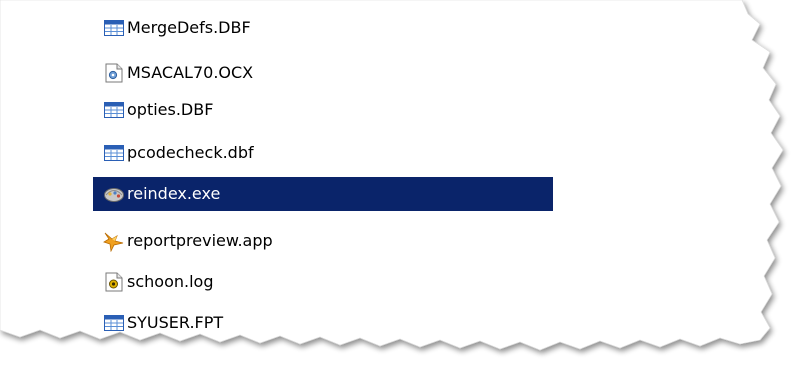  I want to click on file-name: MSACAL70.OCX, so click(190, 72).